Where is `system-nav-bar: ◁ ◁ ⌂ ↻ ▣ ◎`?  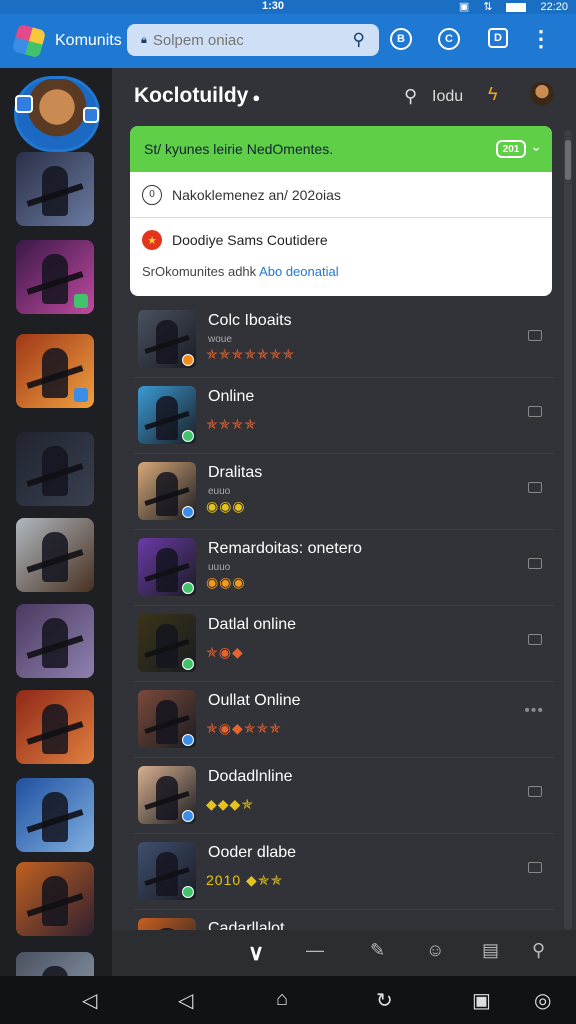 system-nav-bar: ◁ ◁ ⌂ ↻ ▣ ◎ is located at coordinates (288, 1000).